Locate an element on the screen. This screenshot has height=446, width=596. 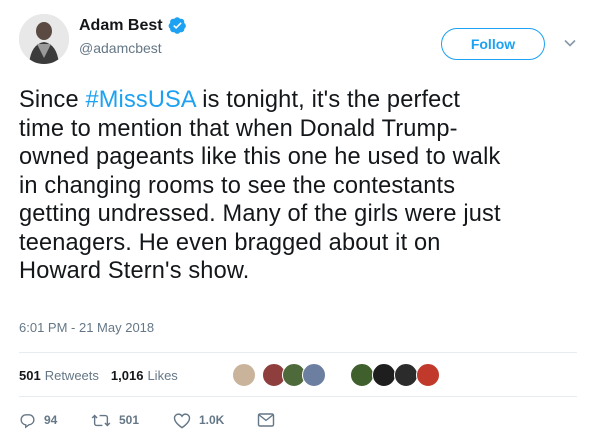
author-avatar is located at coordinates (44, 39).